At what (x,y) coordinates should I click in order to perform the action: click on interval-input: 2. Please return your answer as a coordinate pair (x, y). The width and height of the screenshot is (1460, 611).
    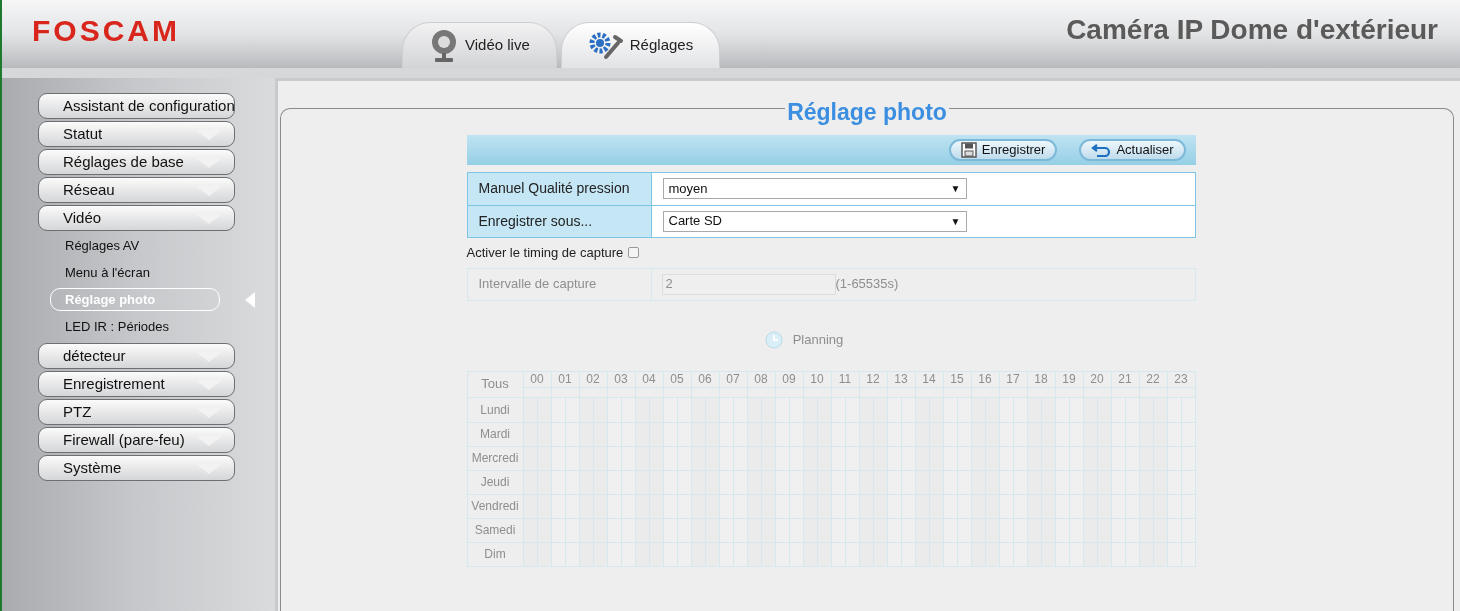
    Looking at the image, I should click on (748, 284).